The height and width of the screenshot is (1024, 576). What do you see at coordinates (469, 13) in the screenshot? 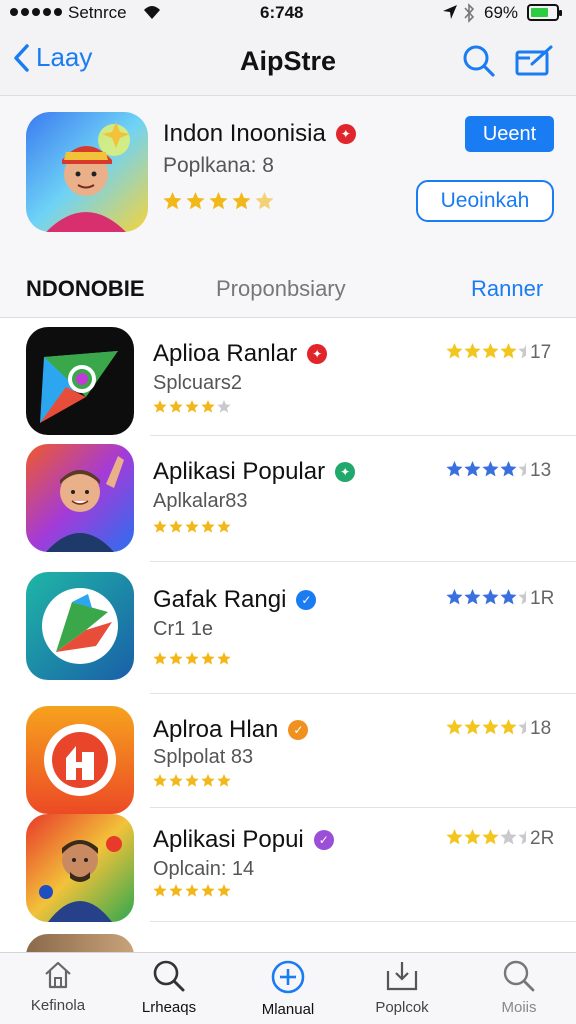
I see `bluetooth-icon` at bounding box center [469, 13].